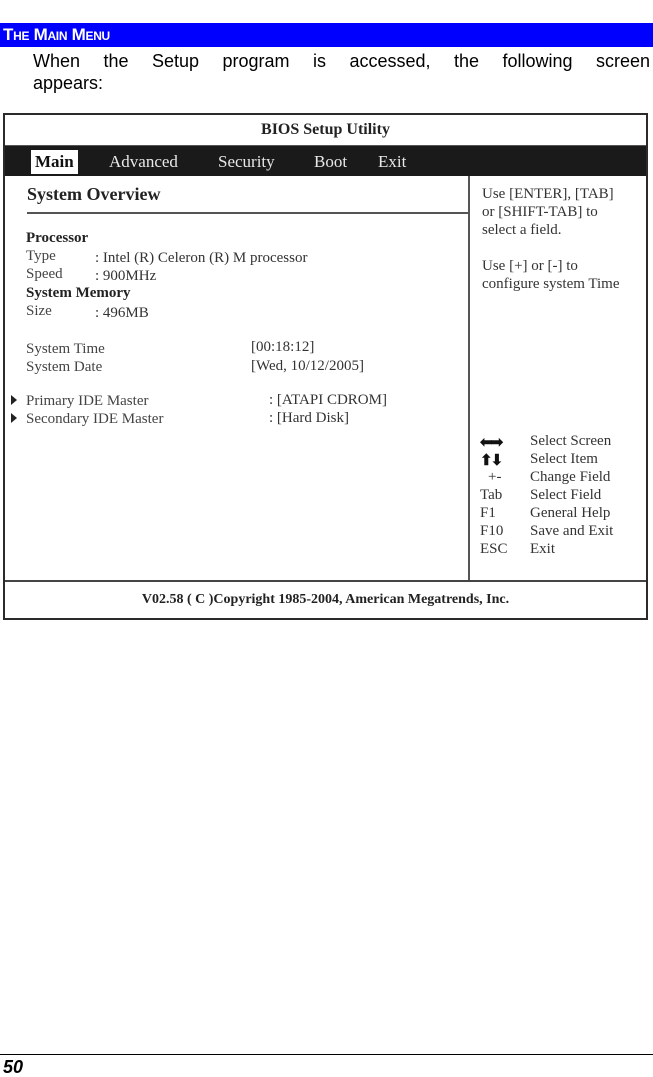 Image resolution: width=653 pixels, height=1077 pixels. Describe the element at coordinates (540, 212) in the screenshot. I see `help-line: or [SHIFT-TAB] to` at that location.